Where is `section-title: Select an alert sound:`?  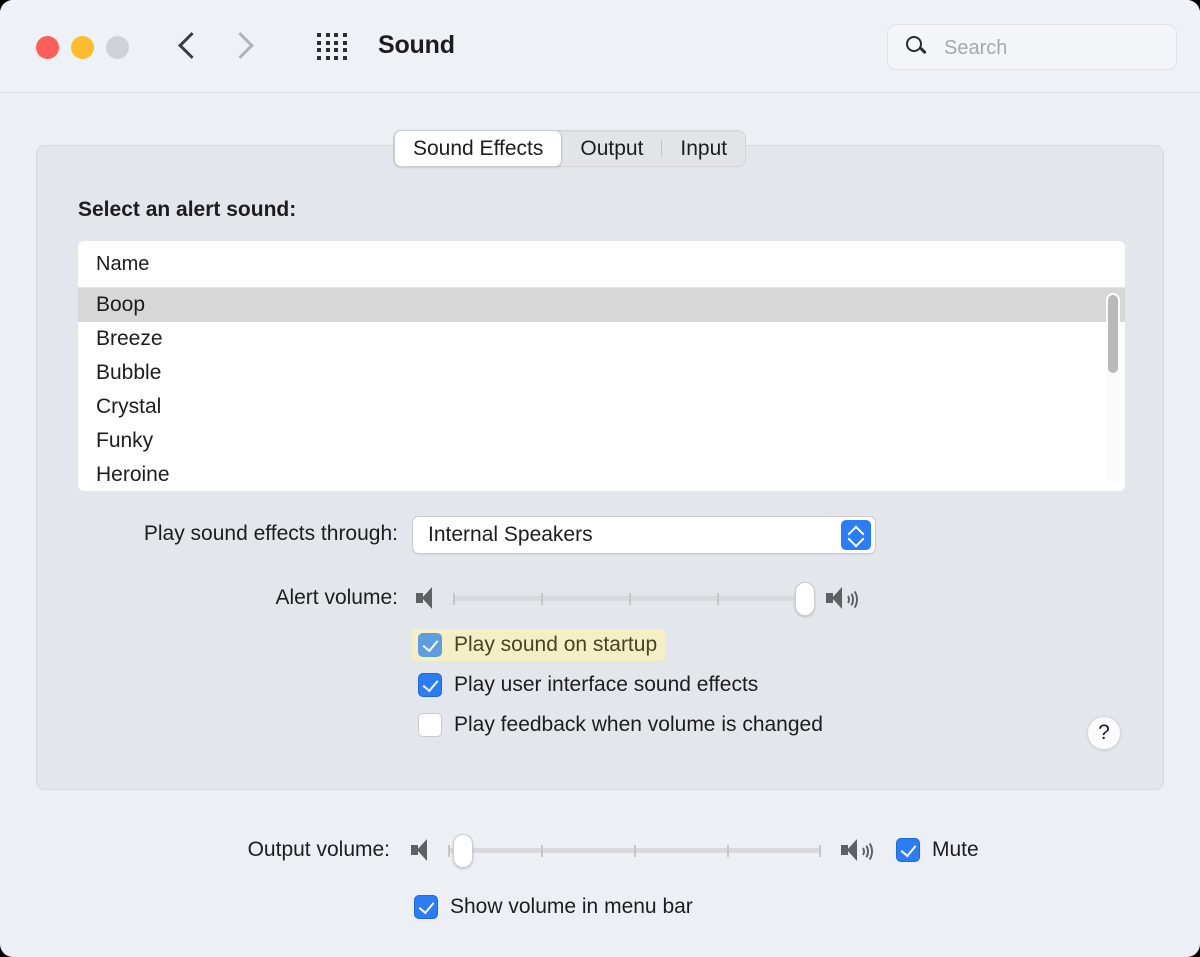
section-title: Select an alert sound: is located at coordinates (187, 209).